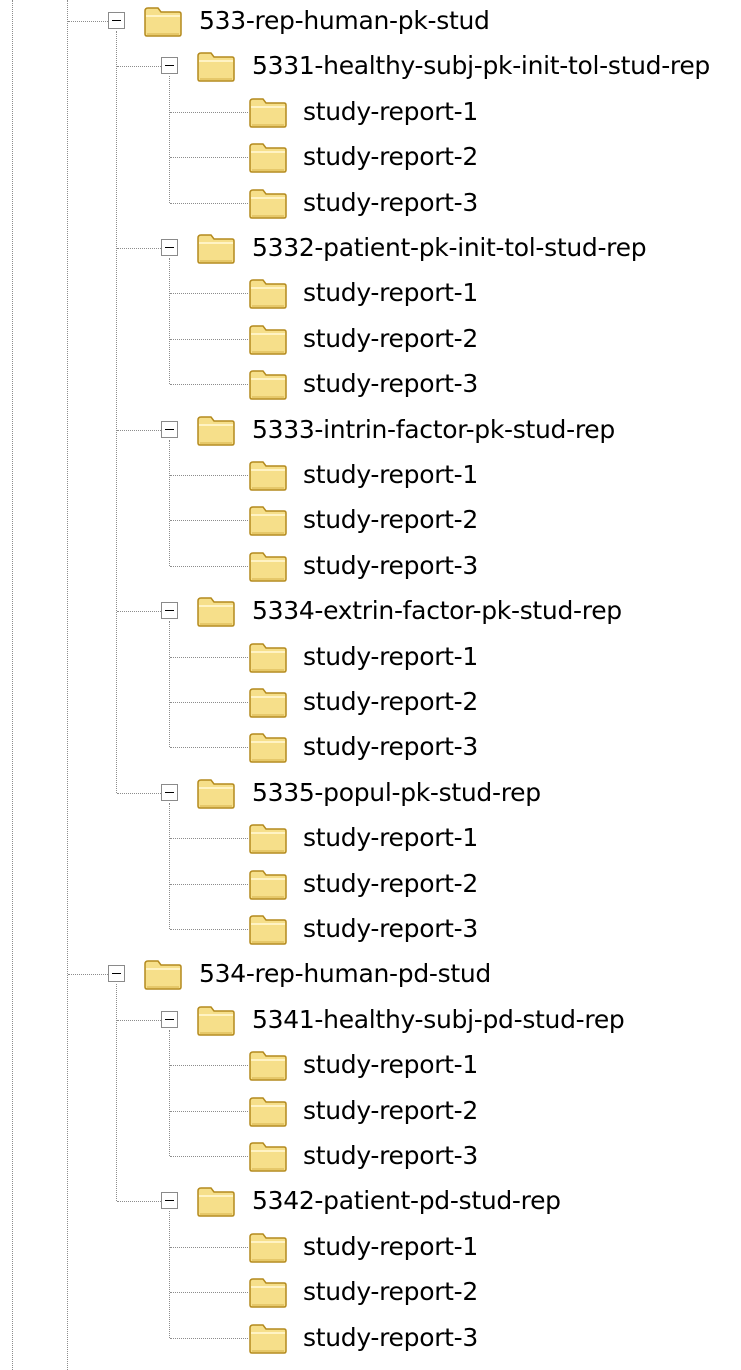 The image size is (741, 1370). I want to click on folder-label: 5331-healthy-subj-pk-init-tol-stud-rep, so click(481, 66).